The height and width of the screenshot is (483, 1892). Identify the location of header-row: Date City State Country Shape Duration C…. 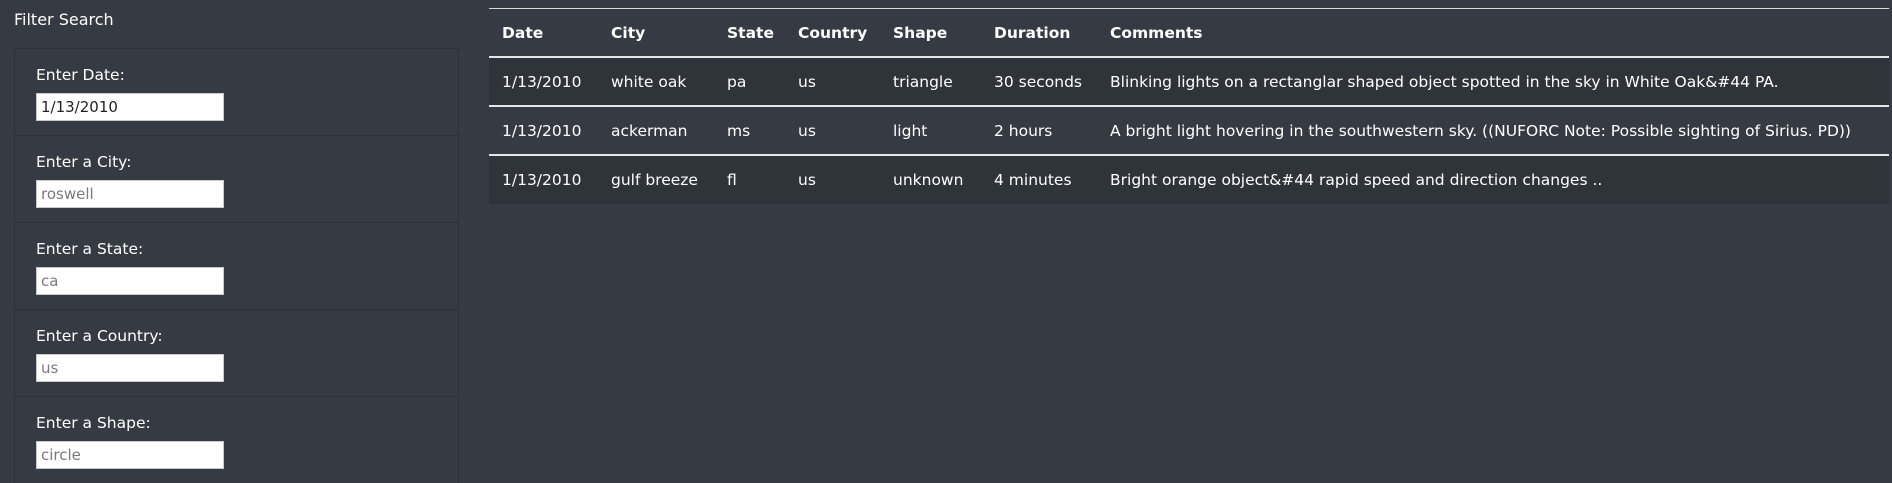
(1189, 32).